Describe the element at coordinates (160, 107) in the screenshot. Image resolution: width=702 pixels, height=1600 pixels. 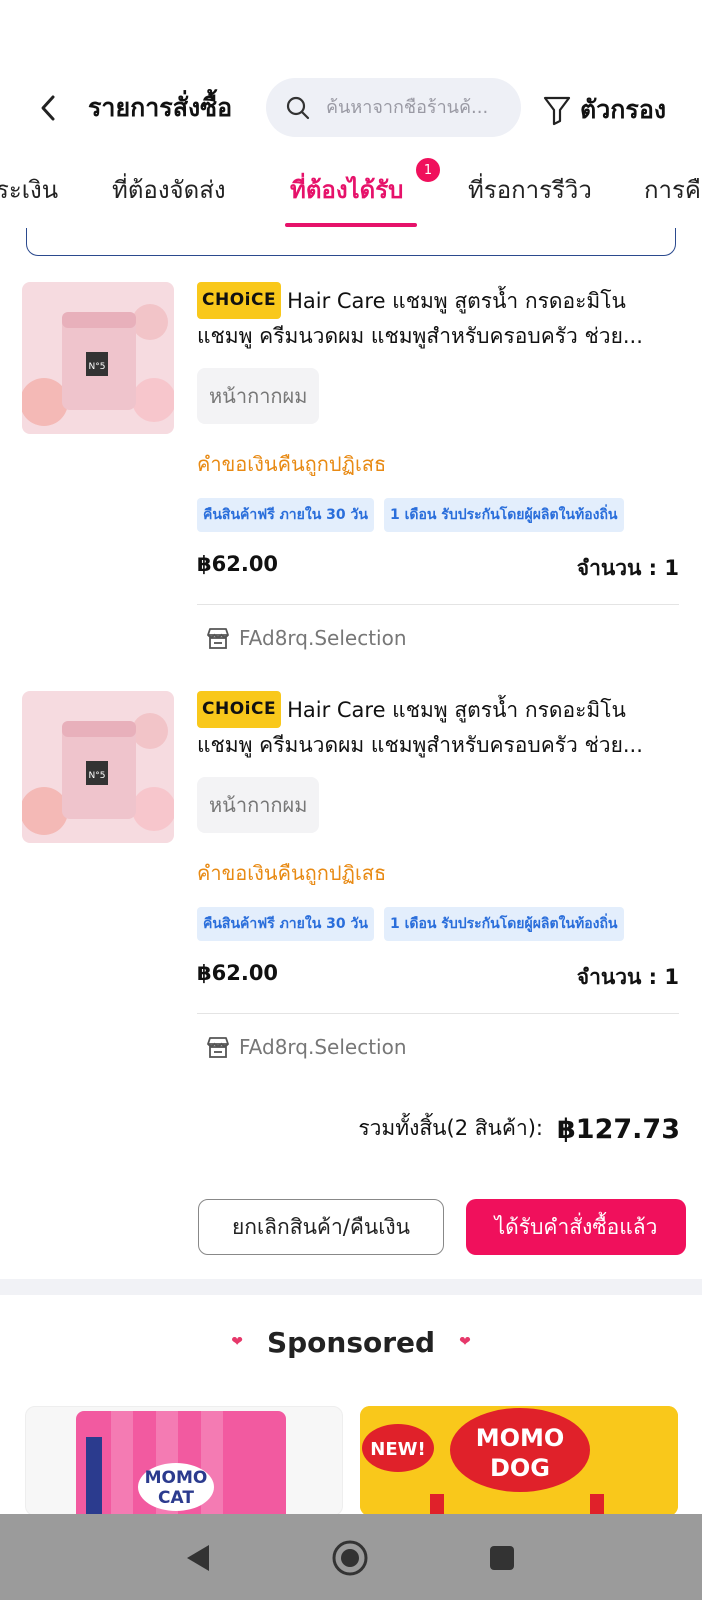
I see `page-title: รายการสั่งซื้อ` at that location.